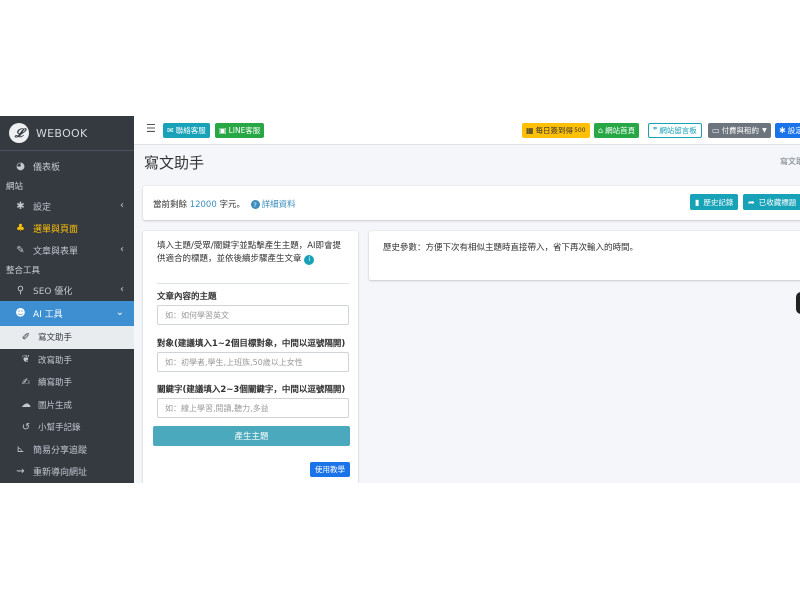 Image resolution: width=800 pixels, height=600 pixels. What do you see at coordinates (244, 130) in the screenshot?
I see `button-label: LINE客服` at bounding box center [244, 130].